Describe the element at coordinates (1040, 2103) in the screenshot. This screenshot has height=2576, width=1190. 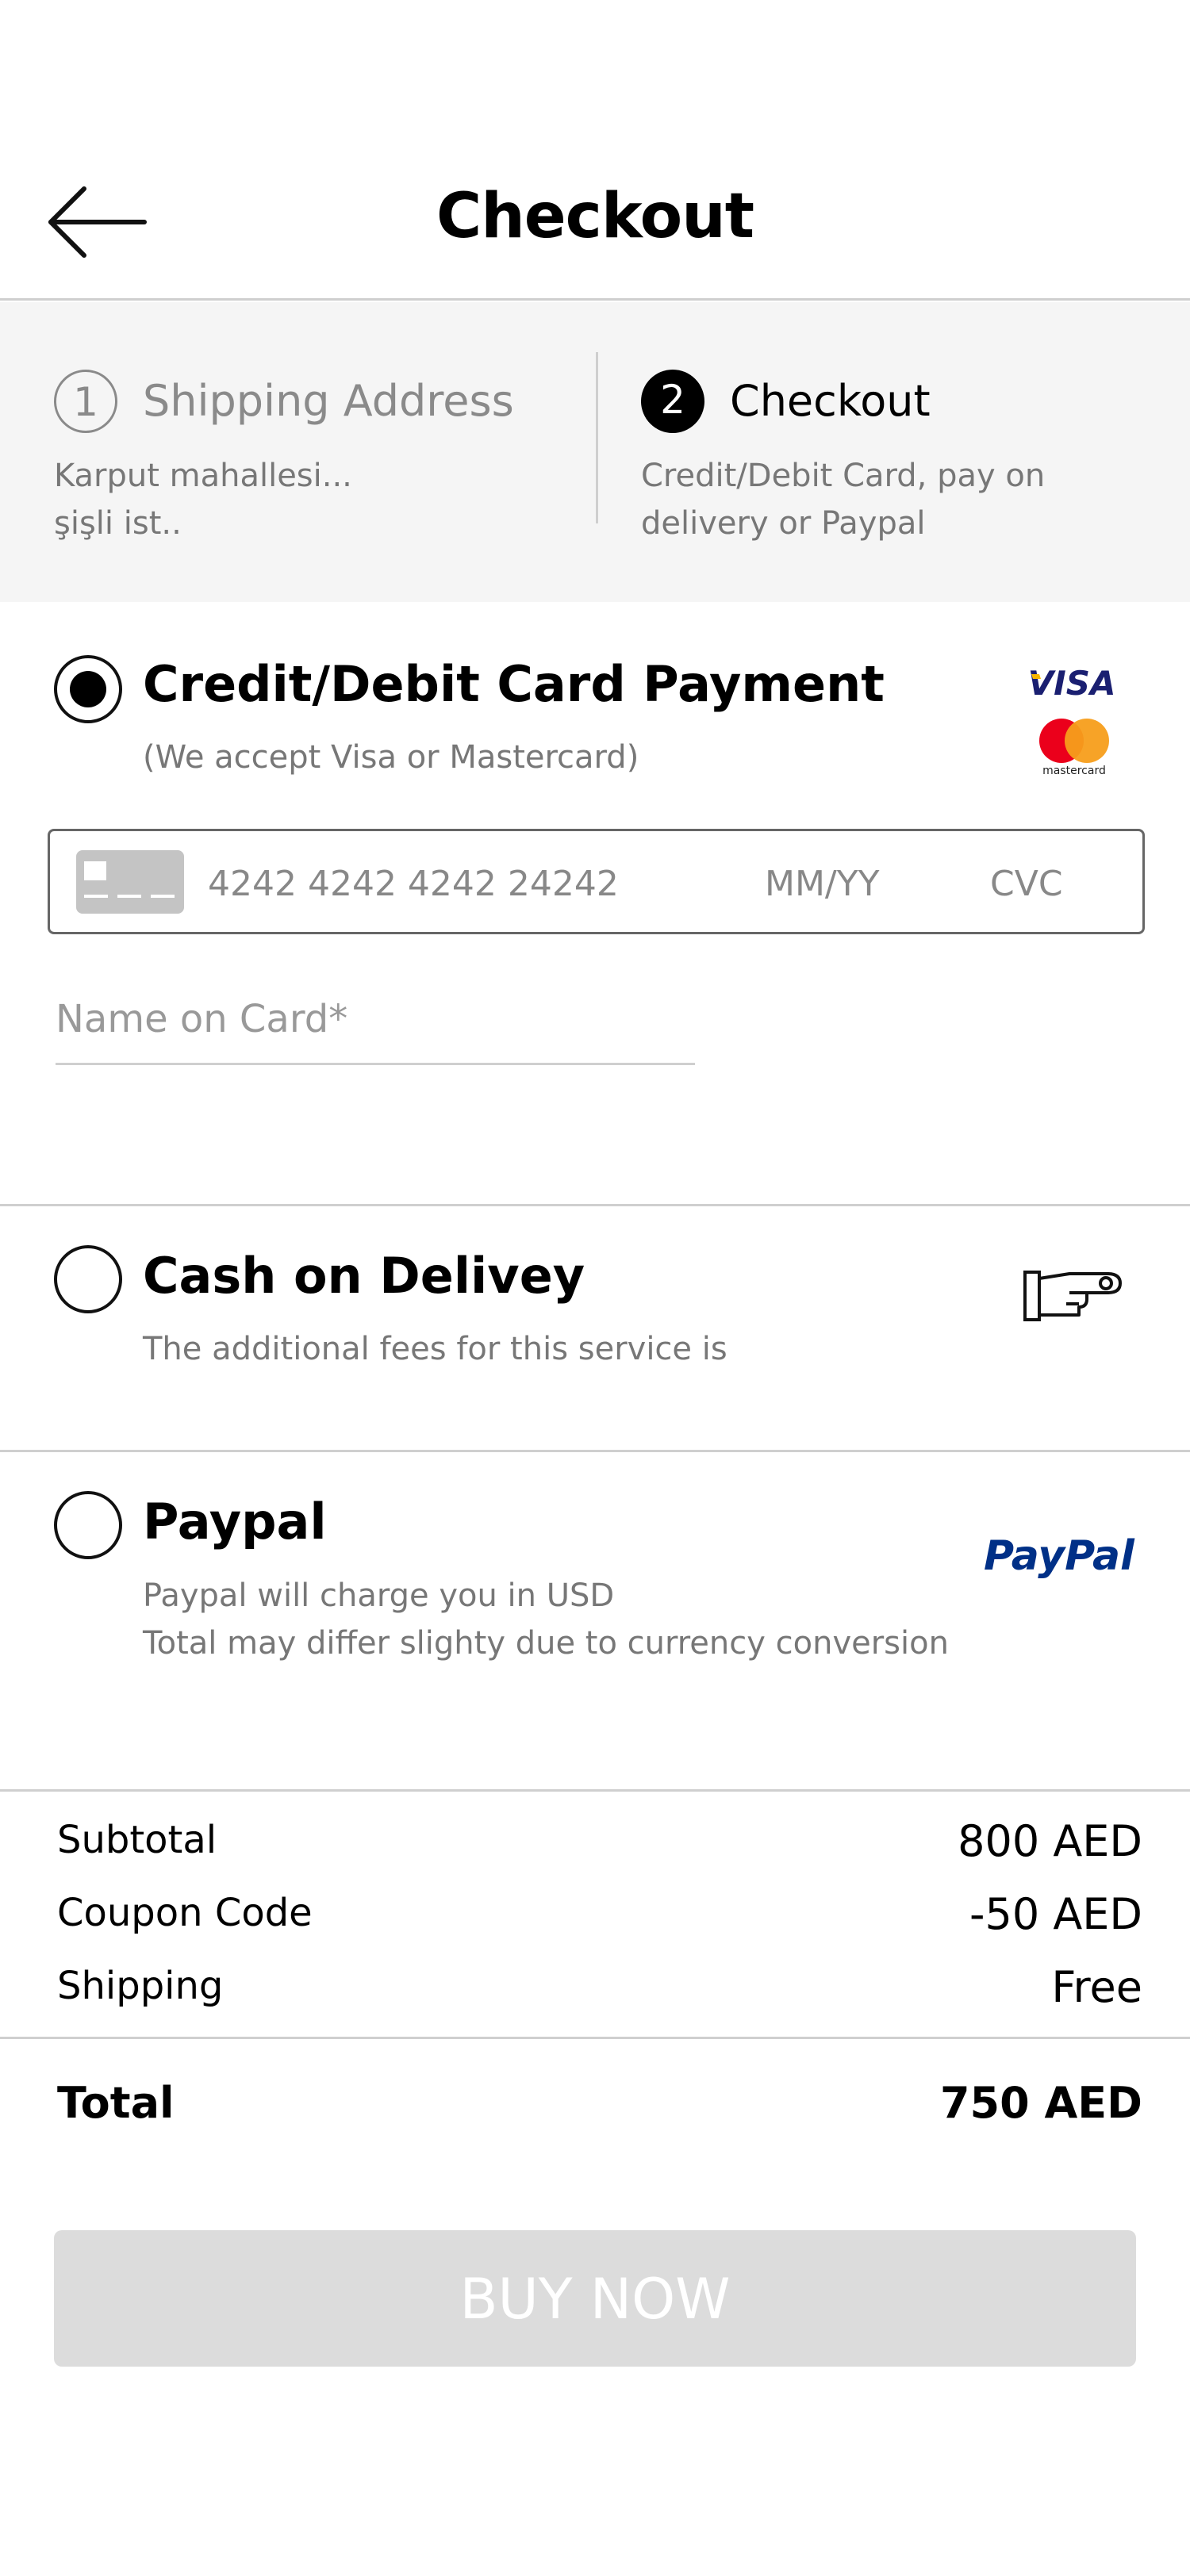
I see `total-value: 750 AED` at that location.